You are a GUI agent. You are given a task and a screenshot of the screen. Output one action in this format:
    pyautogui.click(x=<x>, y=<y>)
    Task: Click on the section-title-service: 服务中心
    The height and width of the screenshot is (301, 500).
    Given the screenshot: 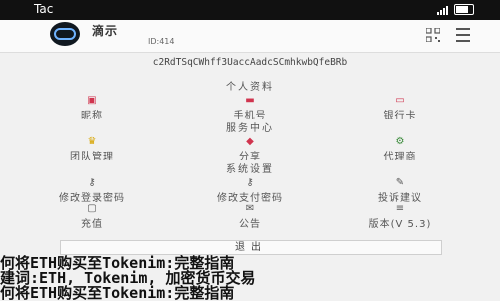 What is the action you would take?
    pyautogui.click(x=250, y=126)
    